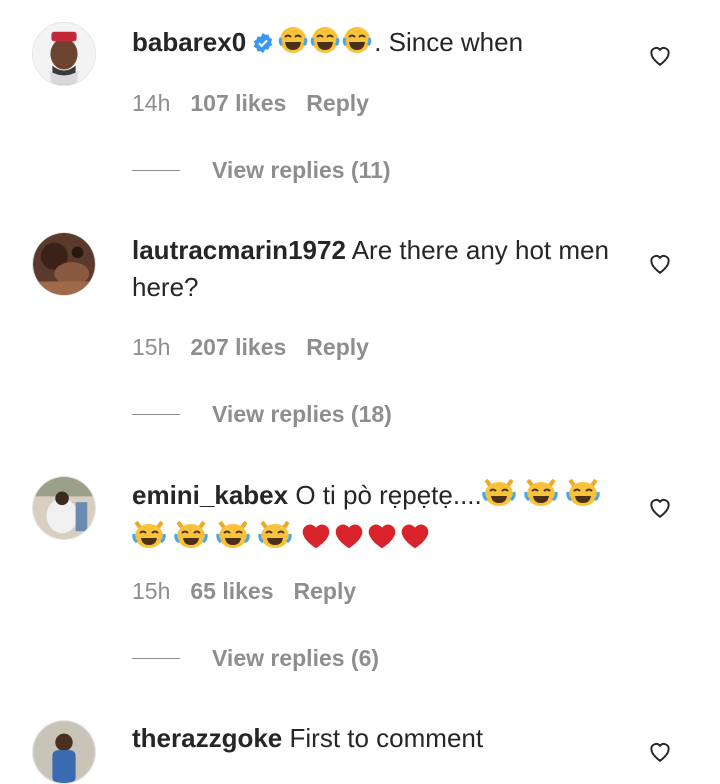  What do you see at coordinates (151, 103) in the screenshot?
I see `comment-time: 14h` at bounding box center [151, 103].